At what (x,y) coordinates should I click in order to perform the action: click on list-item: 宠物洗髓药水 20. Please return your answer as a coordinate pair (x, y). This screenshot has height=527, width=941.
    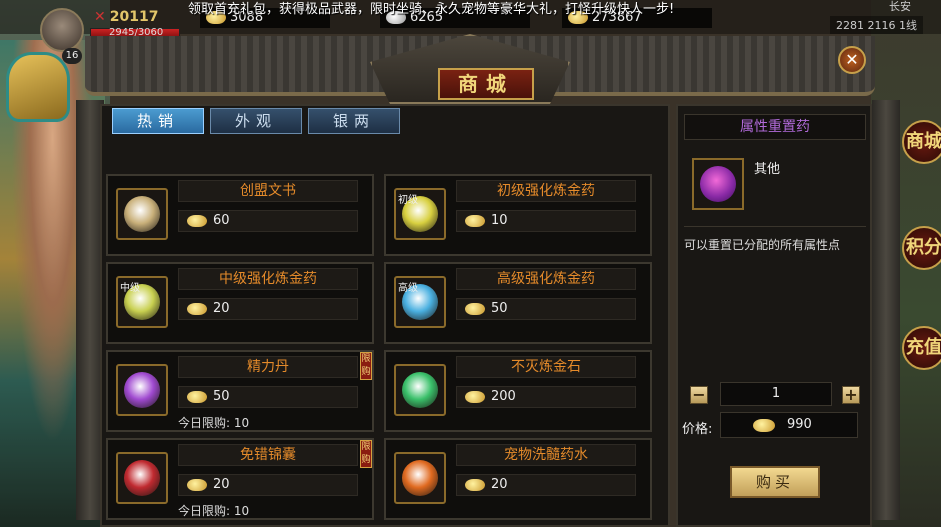
    Looking at the image, I should click on (518, 479).